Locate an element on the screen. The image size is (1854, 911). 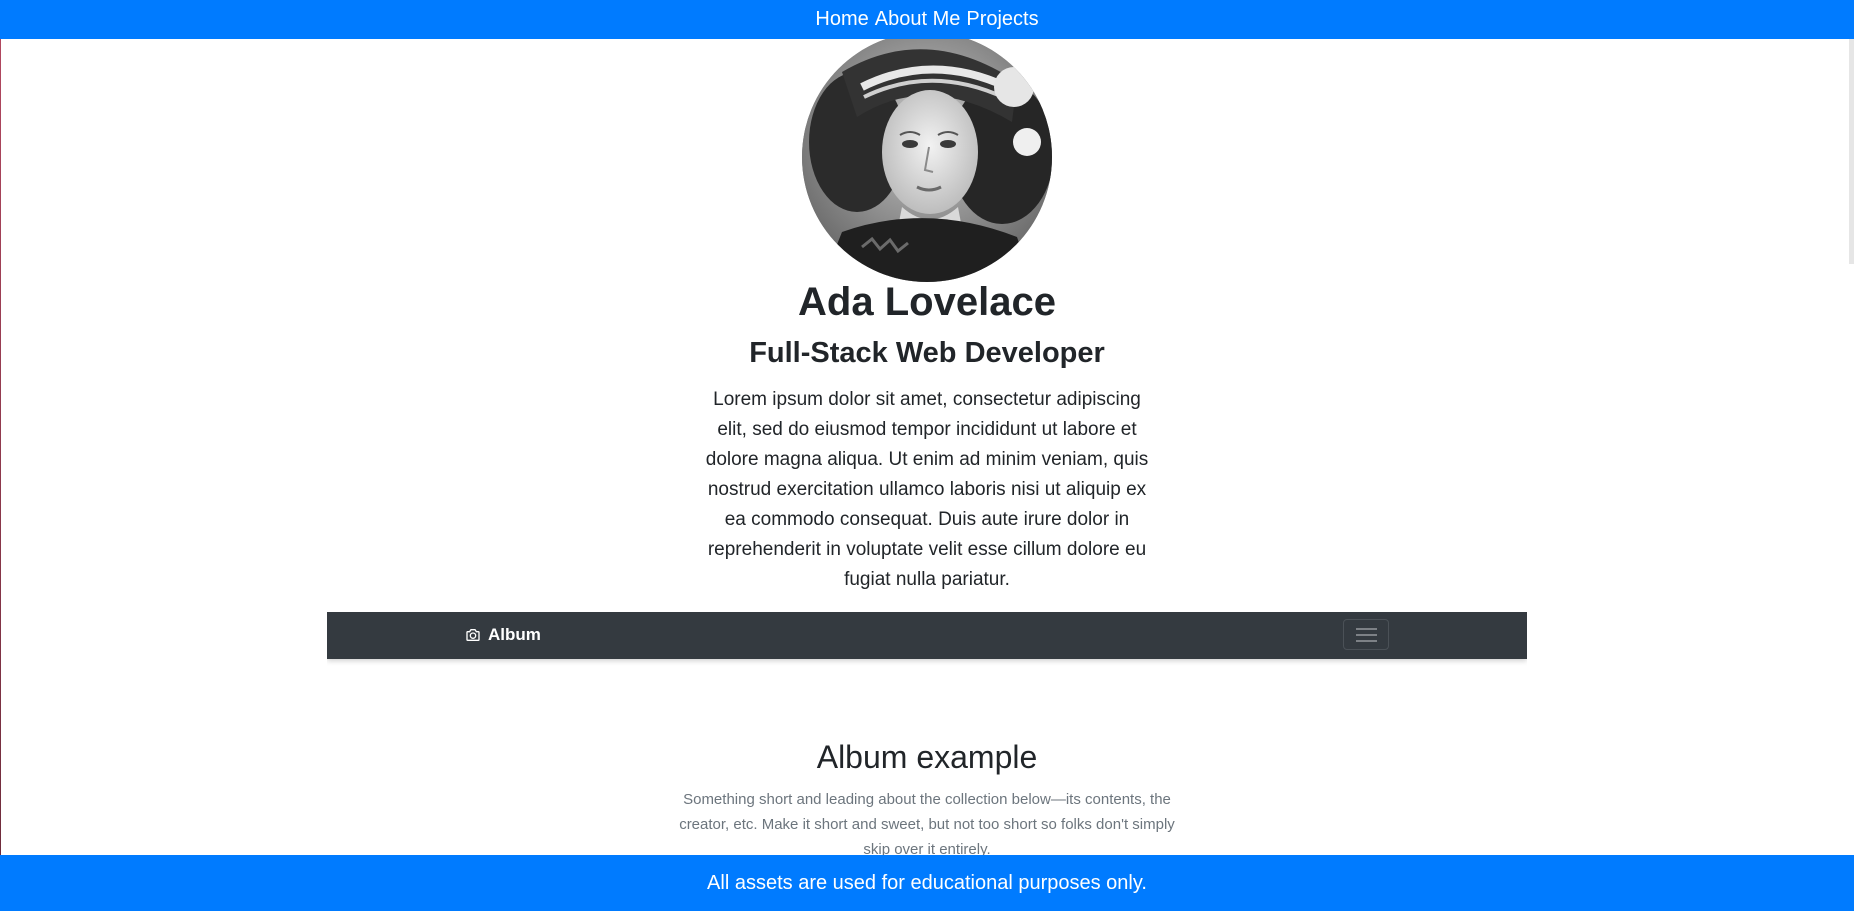
album-title: Album example is located at coordinates (927, 757).